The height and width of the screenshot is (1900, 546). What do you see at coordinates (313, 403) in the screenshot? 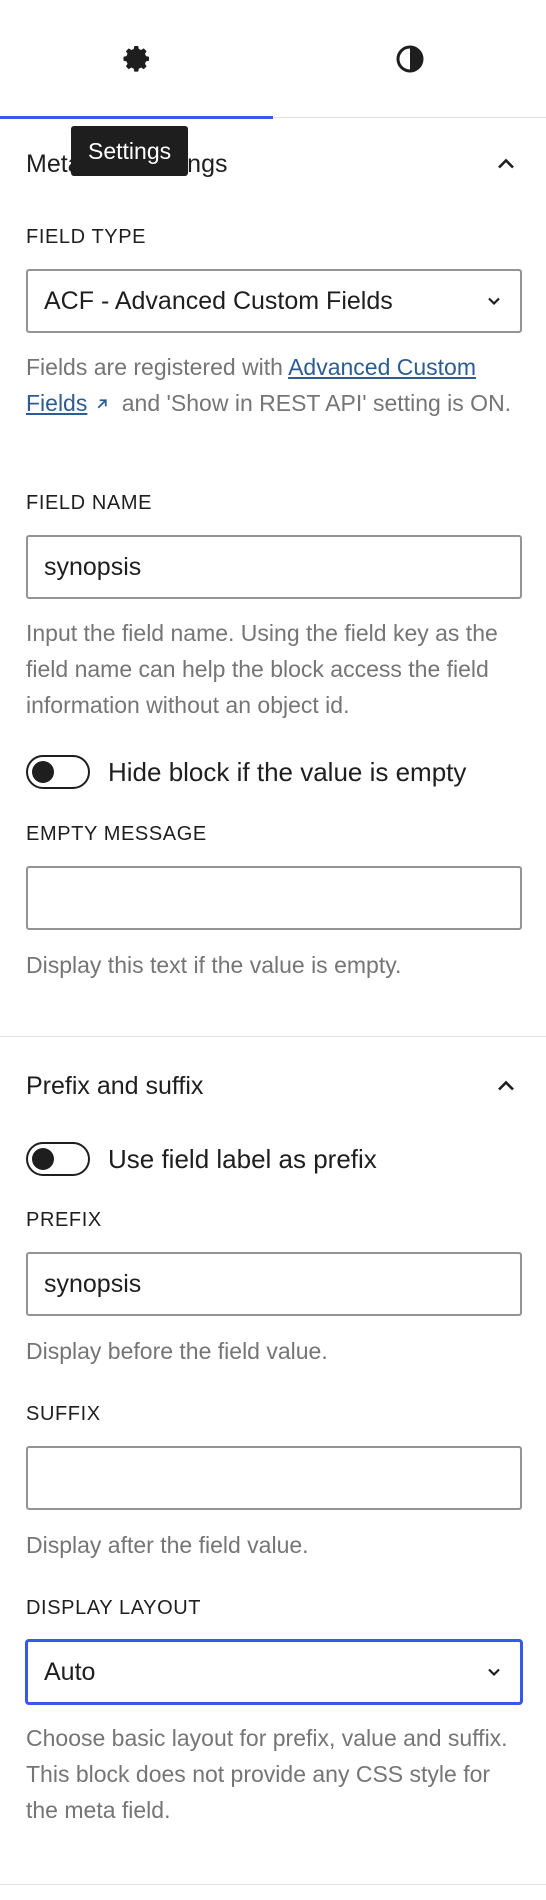
I see `field-type-help-suffix: and 'Show in REST API' setting is ON.` at bounding box center [313, 403].